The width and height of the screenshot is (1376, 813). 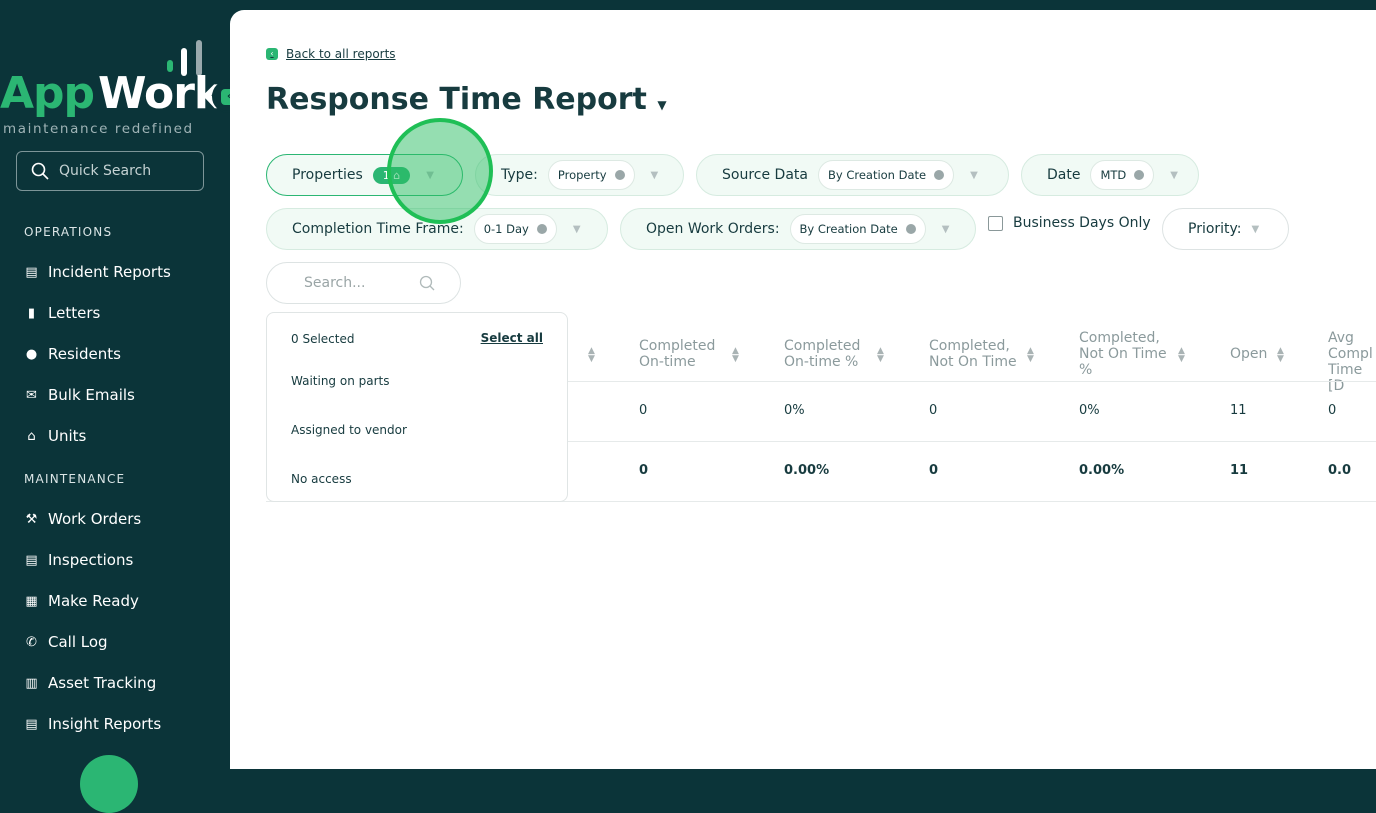 What do you see at coordinates (31, 560) in the screenshot?
I see `clipboard-icon: ▤` at bounding box center [31, 560].